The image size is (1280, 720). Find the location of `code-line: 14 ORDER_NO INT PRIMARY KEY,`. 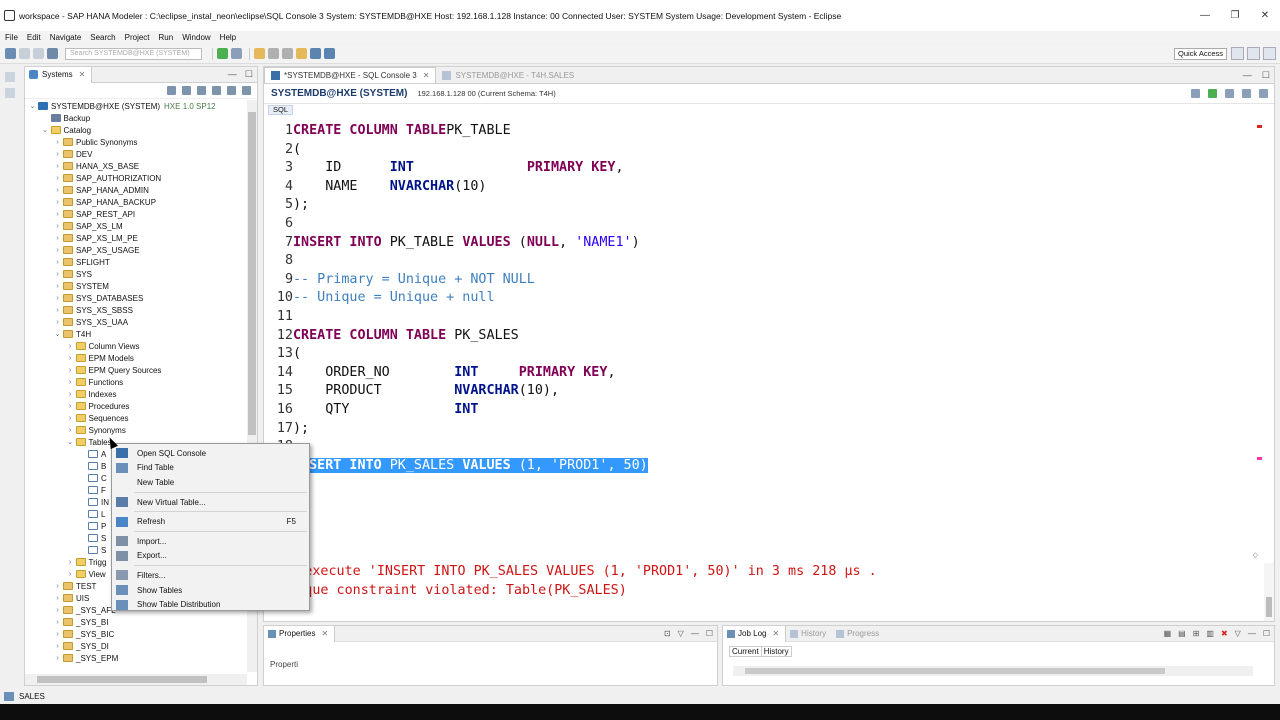

code-line: 14 ORDER_NO INT PRIMARY KEY, is located at coordinates (764, 373).